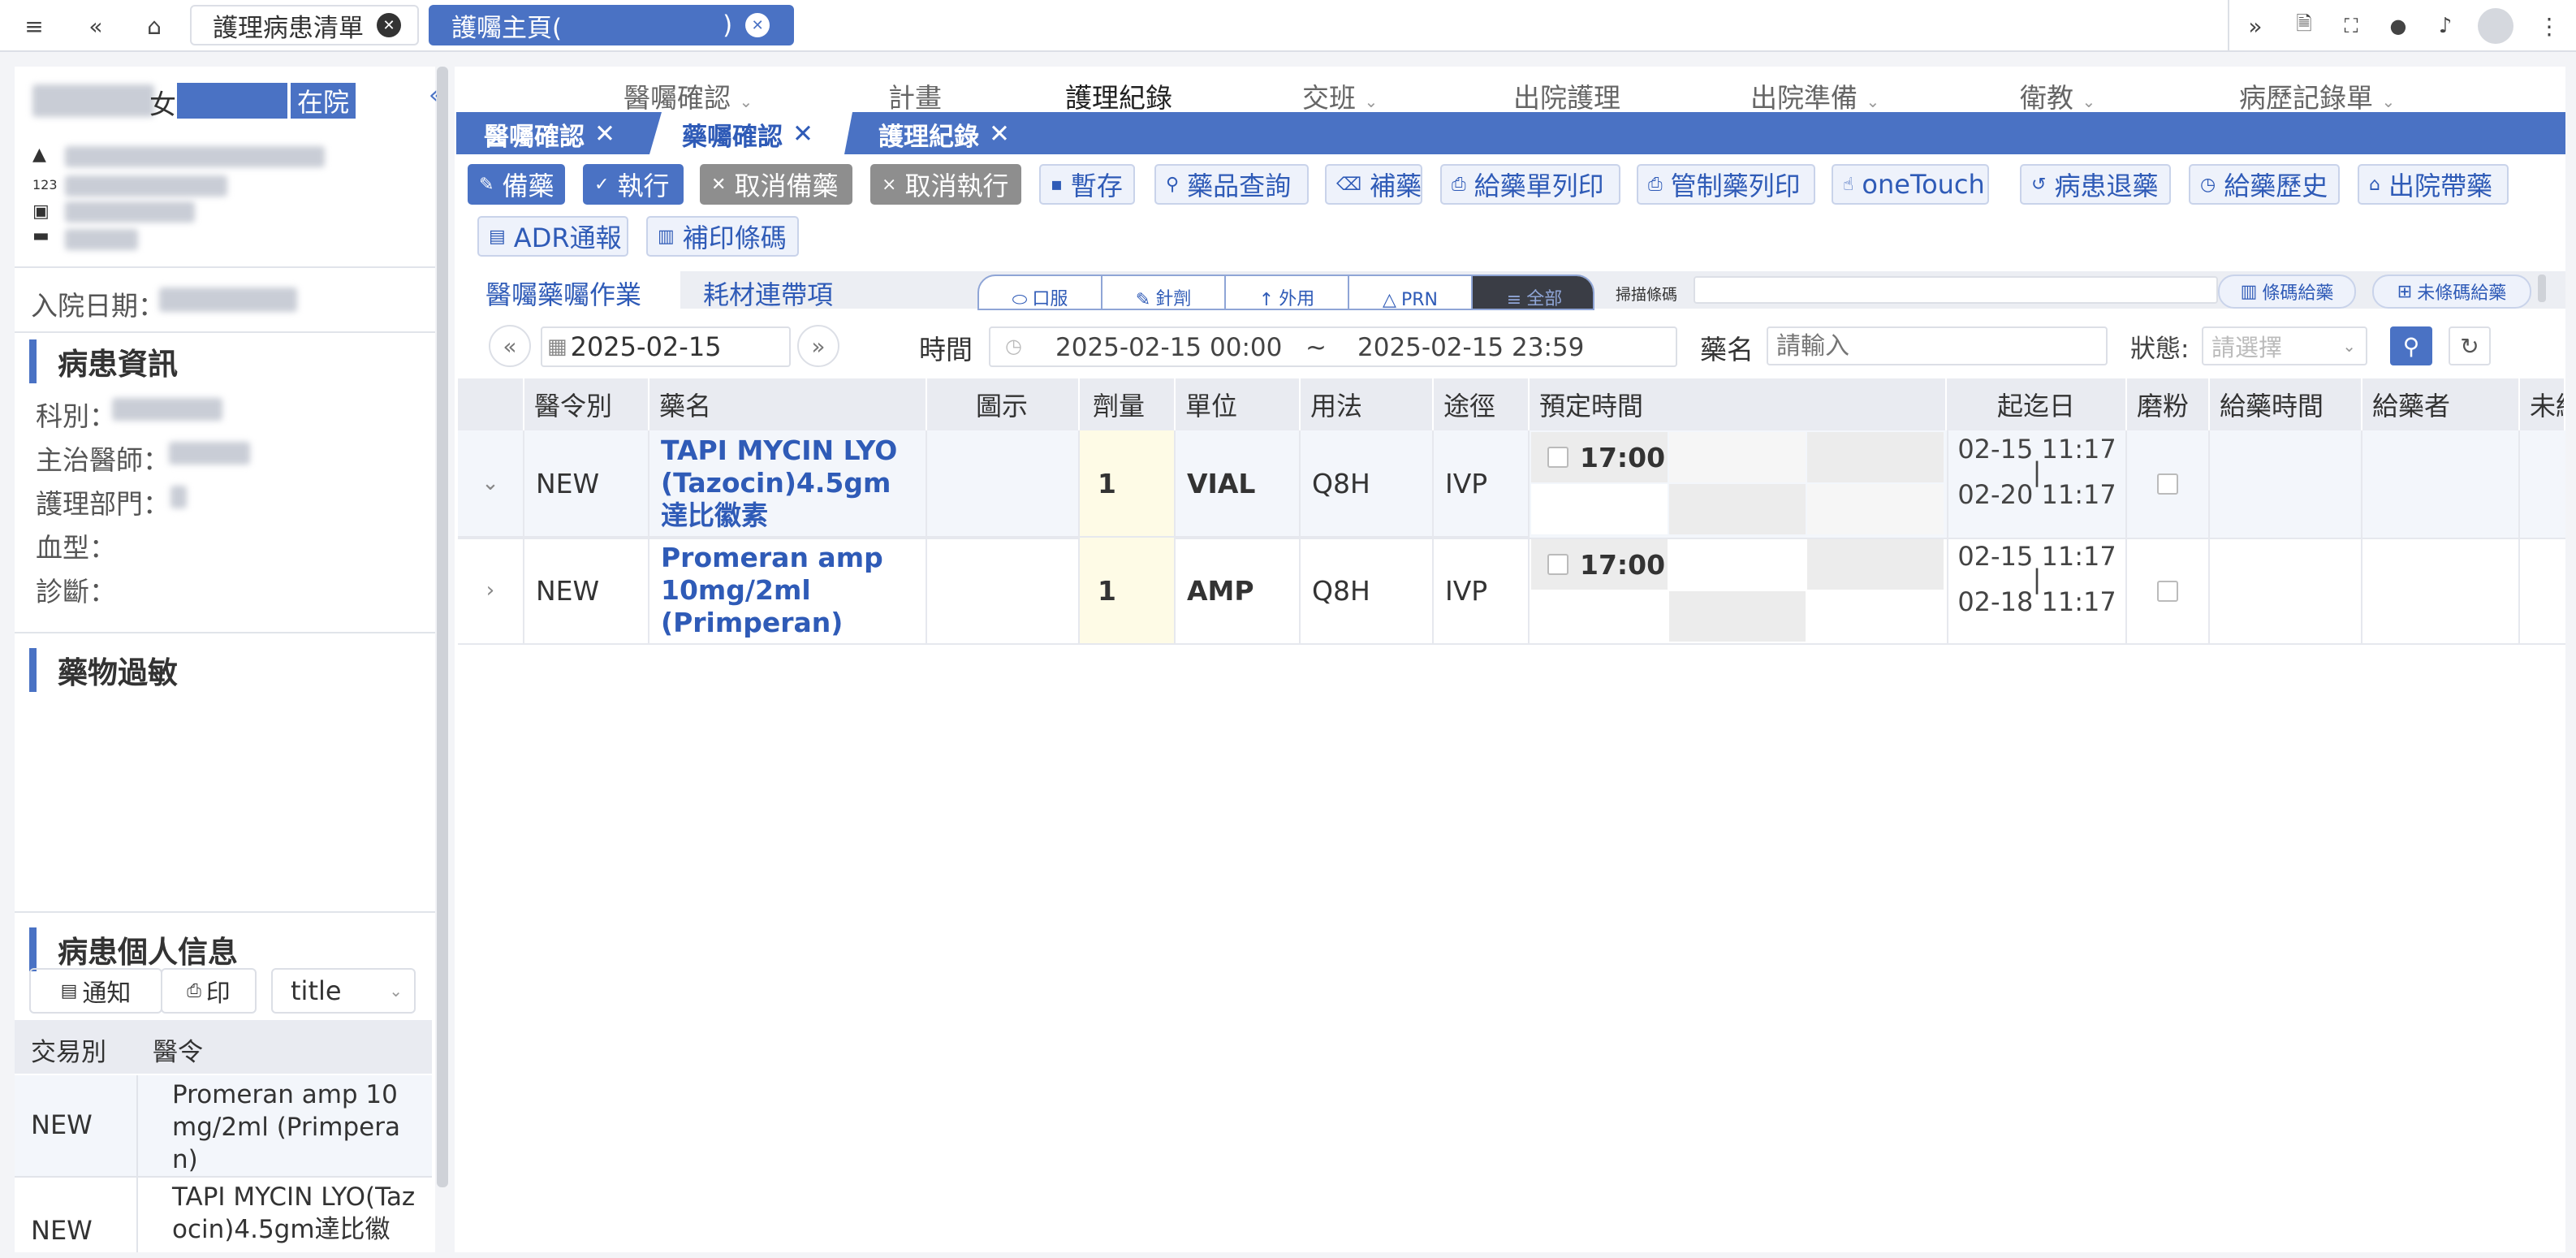 The width and height of the screenshot is (2576, 1258). I want to click on subtab-order-confirm: 醫囑確認 ✕, so click(549, 134).